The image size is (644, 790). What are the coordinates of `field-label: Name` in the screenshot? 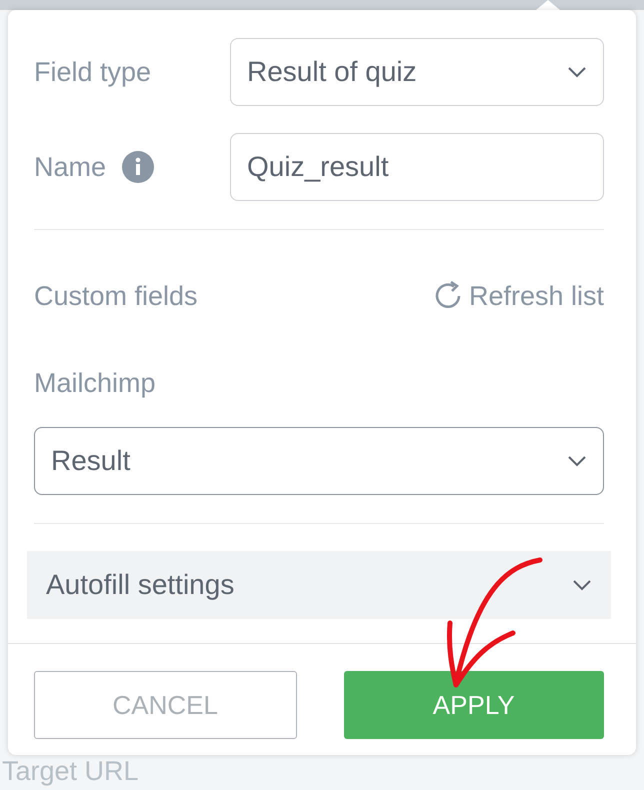 It's located at (70, 167).